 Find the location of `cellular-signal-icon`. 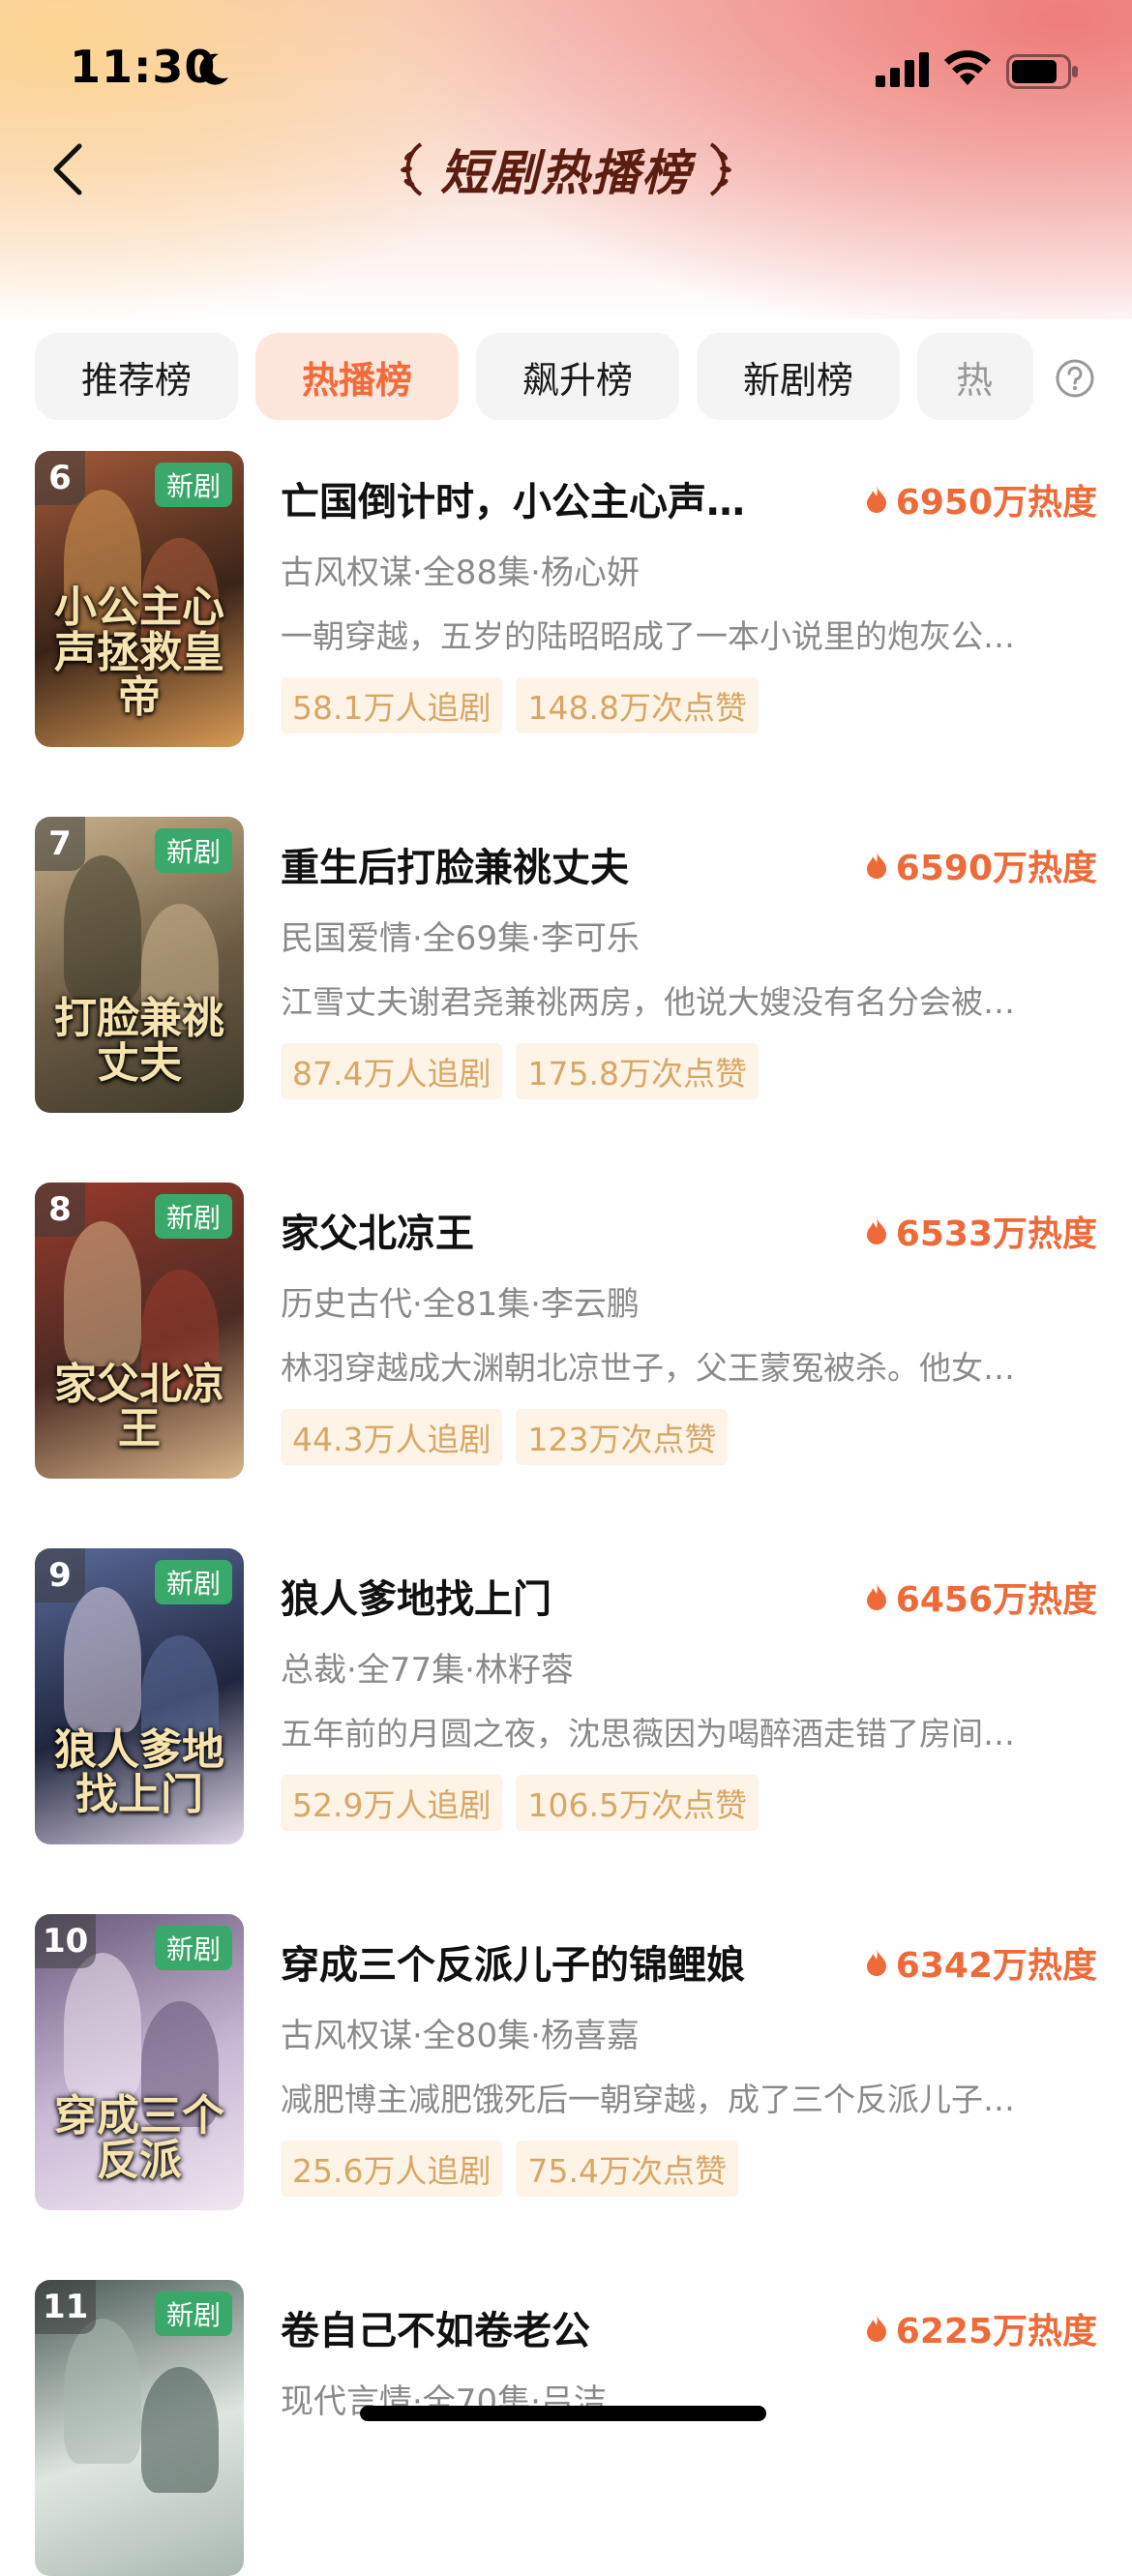

cellular-signal-icon is located at coordinates (903, 69).